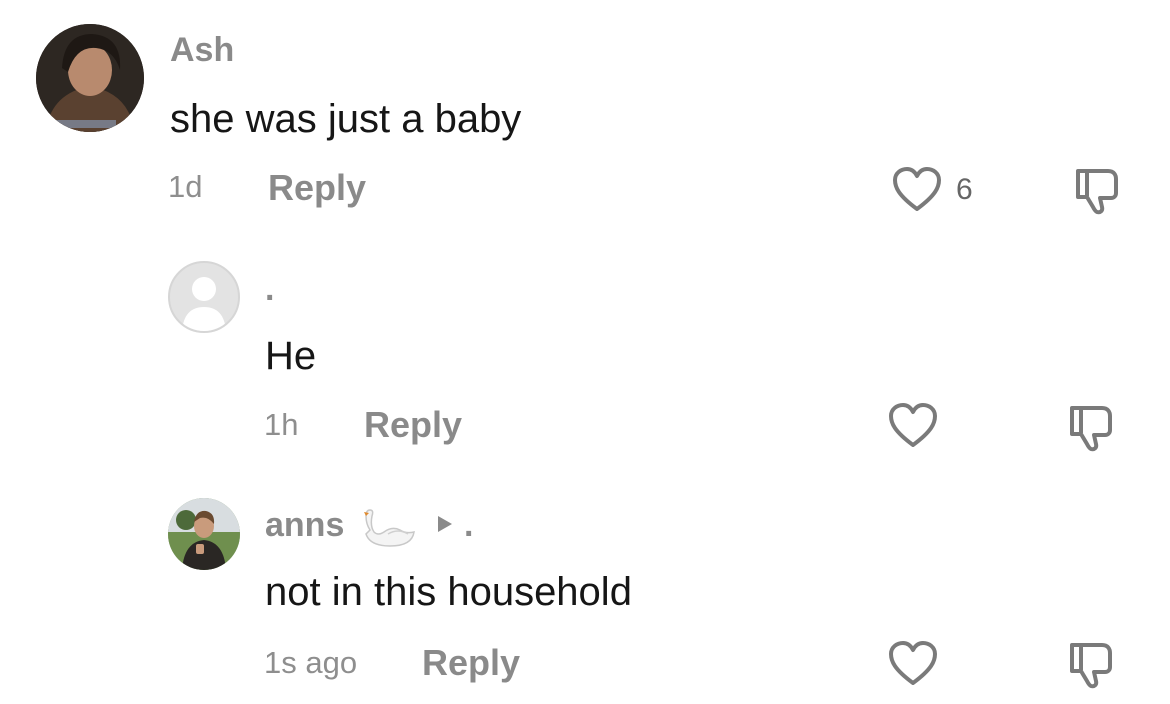 The image size is (1170, 704). What do you see at coordinates (964, 189) in the screenshot?
I see `like-count: 6` at bounding box center [964, 189].